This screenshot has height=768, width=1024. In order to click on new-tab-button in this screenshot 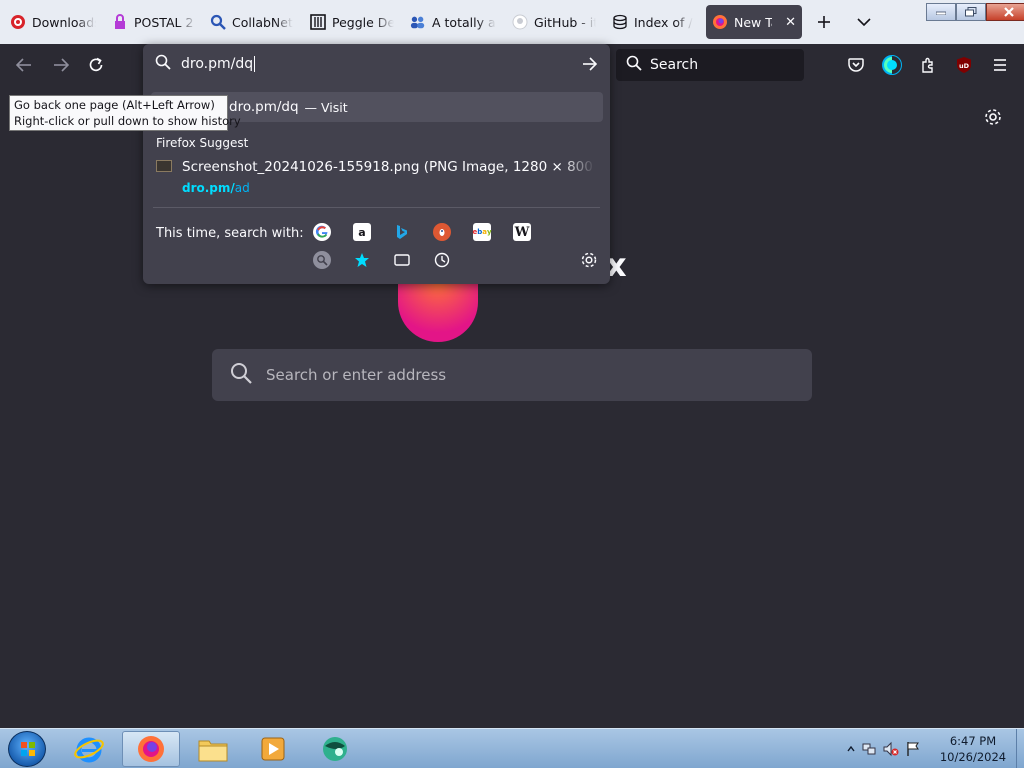, I will do `click(824, 22)`.